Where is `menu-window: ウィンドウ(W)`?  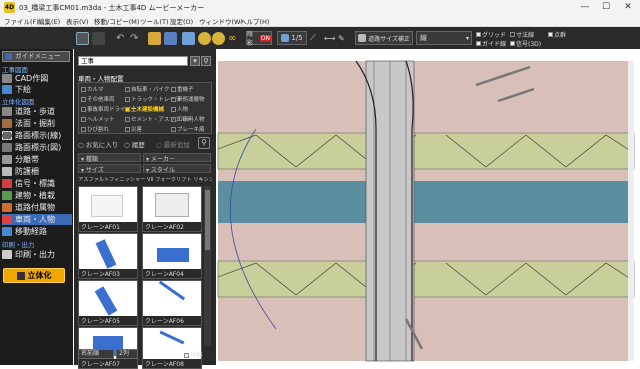
menu-window: ウィンドウ(W) is located at coordinates (221, 21).